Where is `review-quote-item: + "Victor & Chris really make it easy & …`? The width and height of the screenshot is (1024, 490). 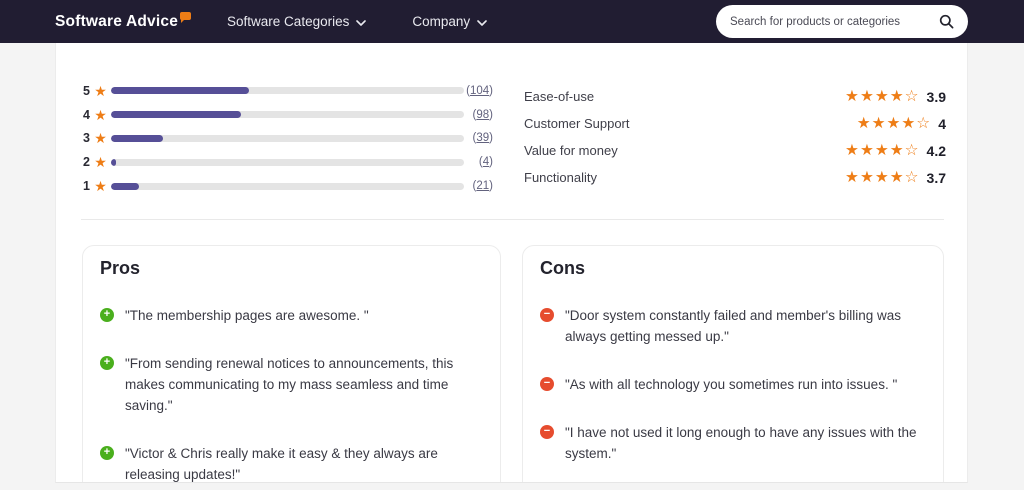
review-quote-item: + "Victor & Chris really make it easy & … is located at coordinates (289, 462).